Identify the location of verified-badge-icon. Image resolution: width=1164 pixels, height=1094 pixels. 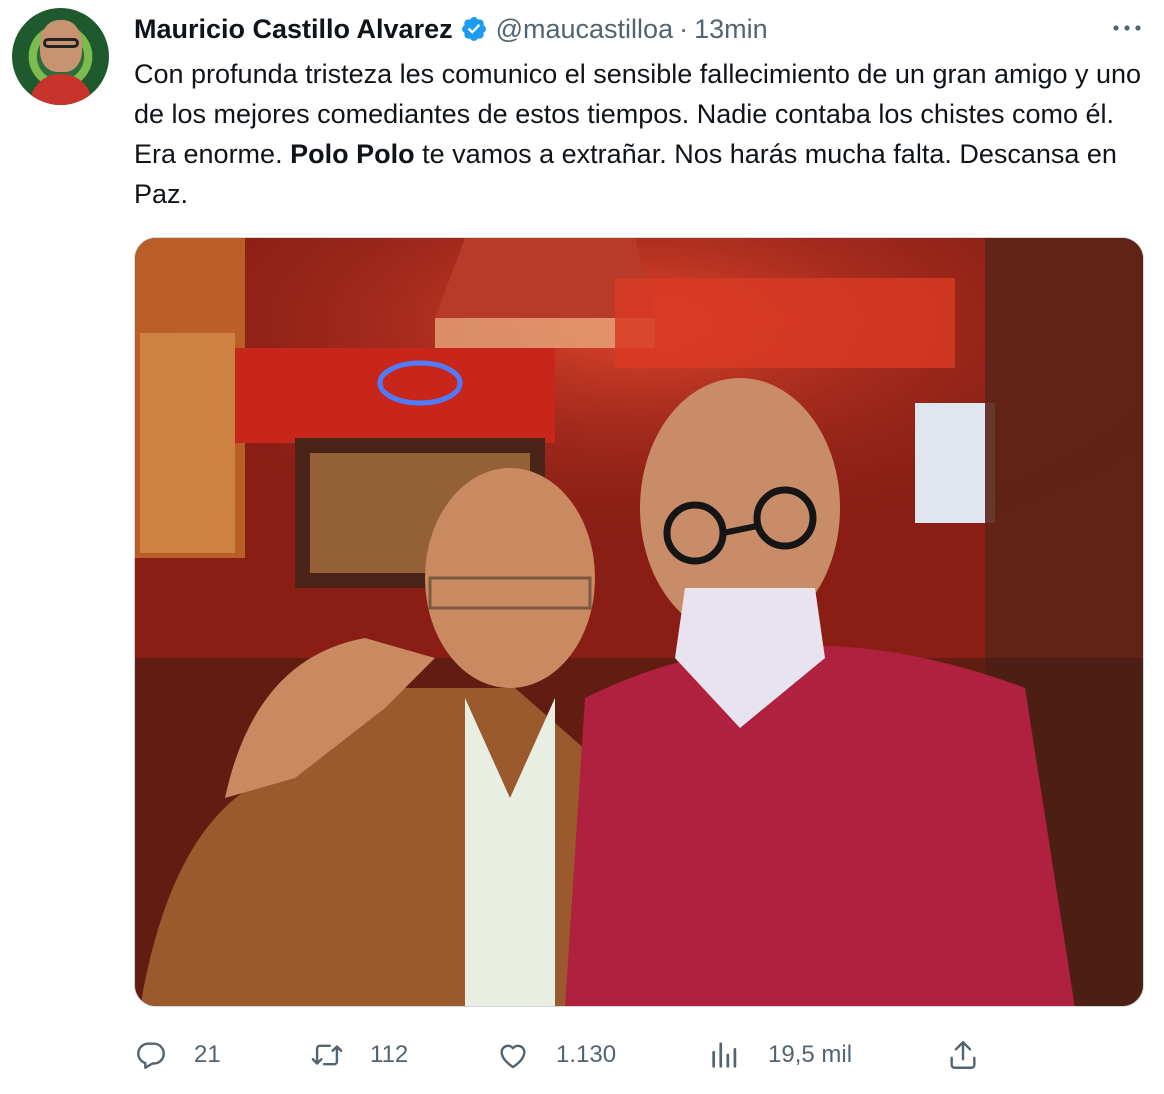
(473, 29).